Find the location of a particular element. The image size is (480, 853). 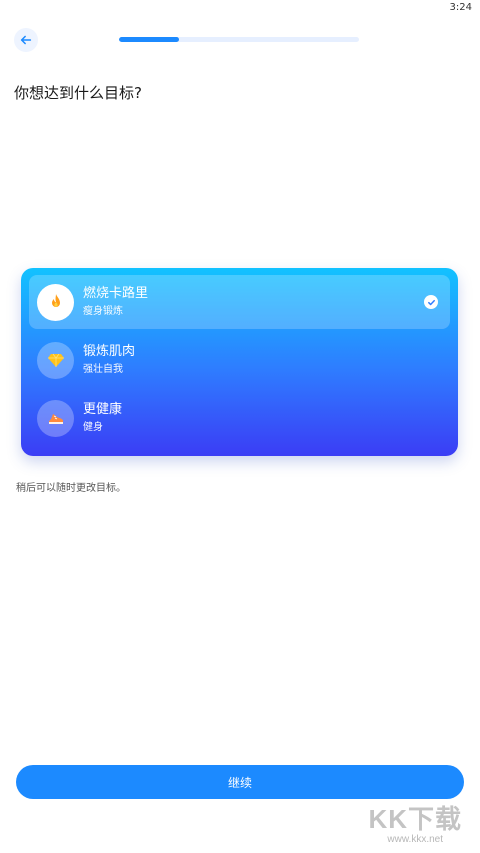

goal-label: 燃烧卡路里 is located at coordinates (116, 293).